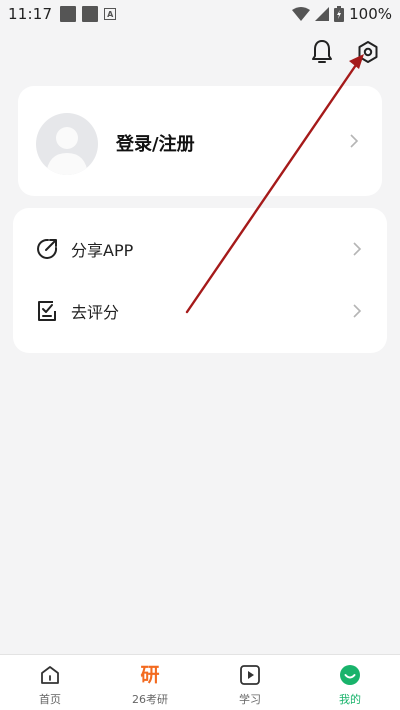 The width and height of the screenshot is (400, 710). I want to click on avatar, so click(67, 144).